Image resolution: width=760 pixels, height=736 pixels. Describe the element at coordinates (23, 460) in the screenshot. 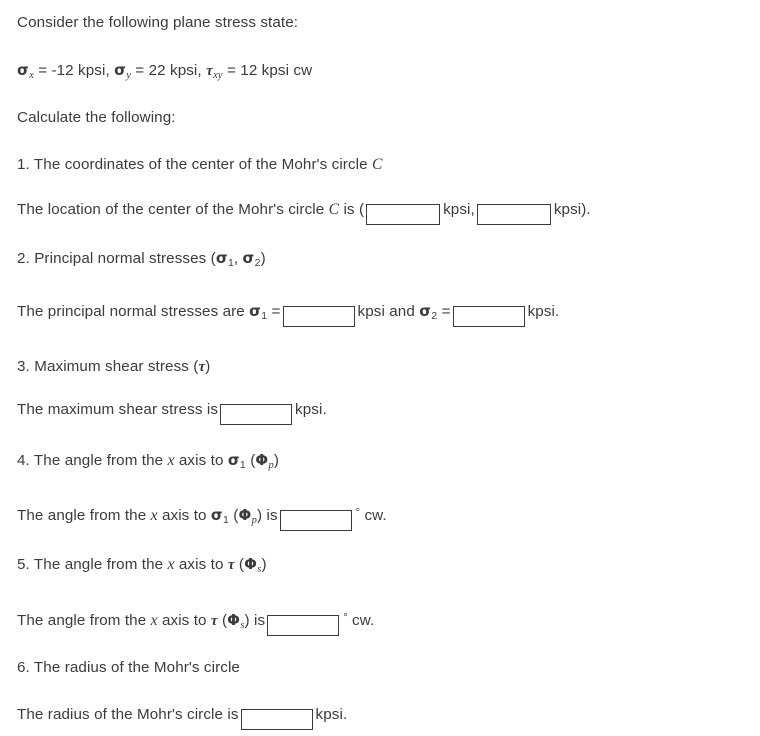

I see `question-4-number: 4.` at that location.